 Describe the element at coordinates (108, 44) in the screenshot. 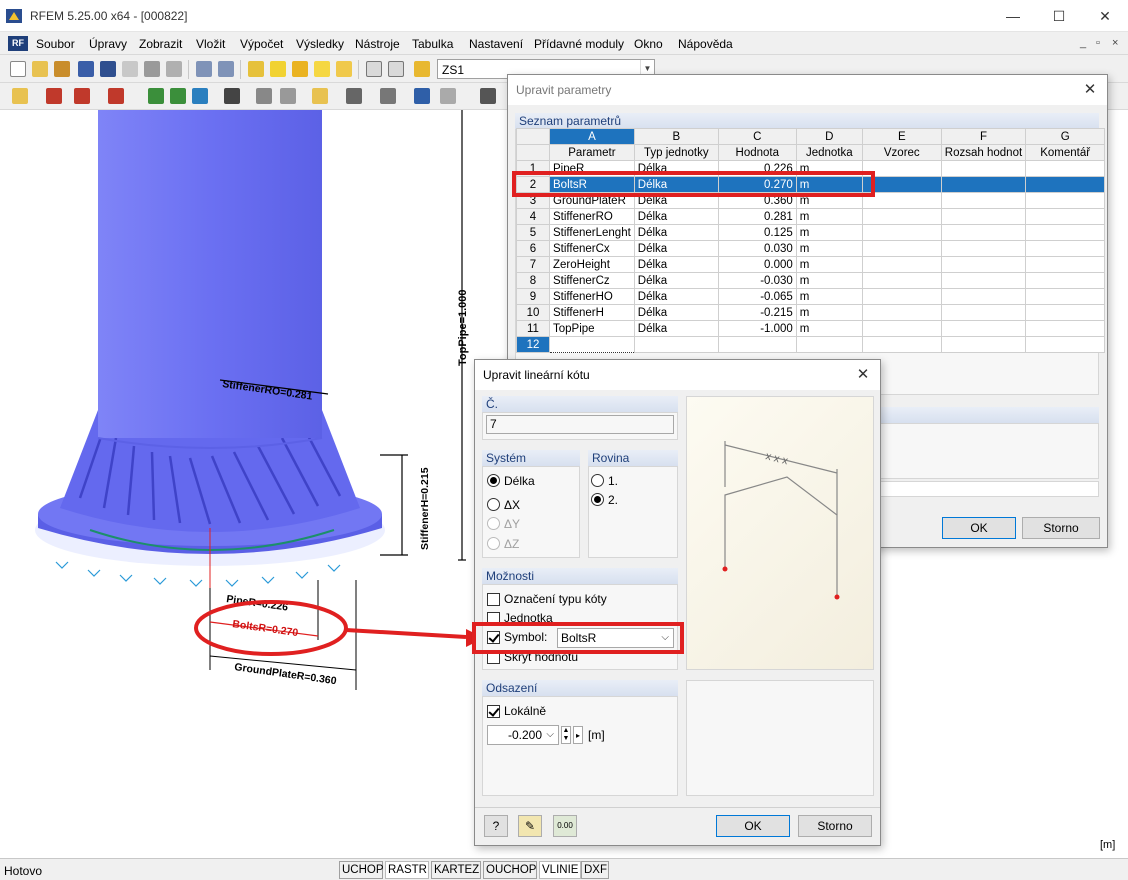

I see `menu-upravy: Úpravy` at that location.